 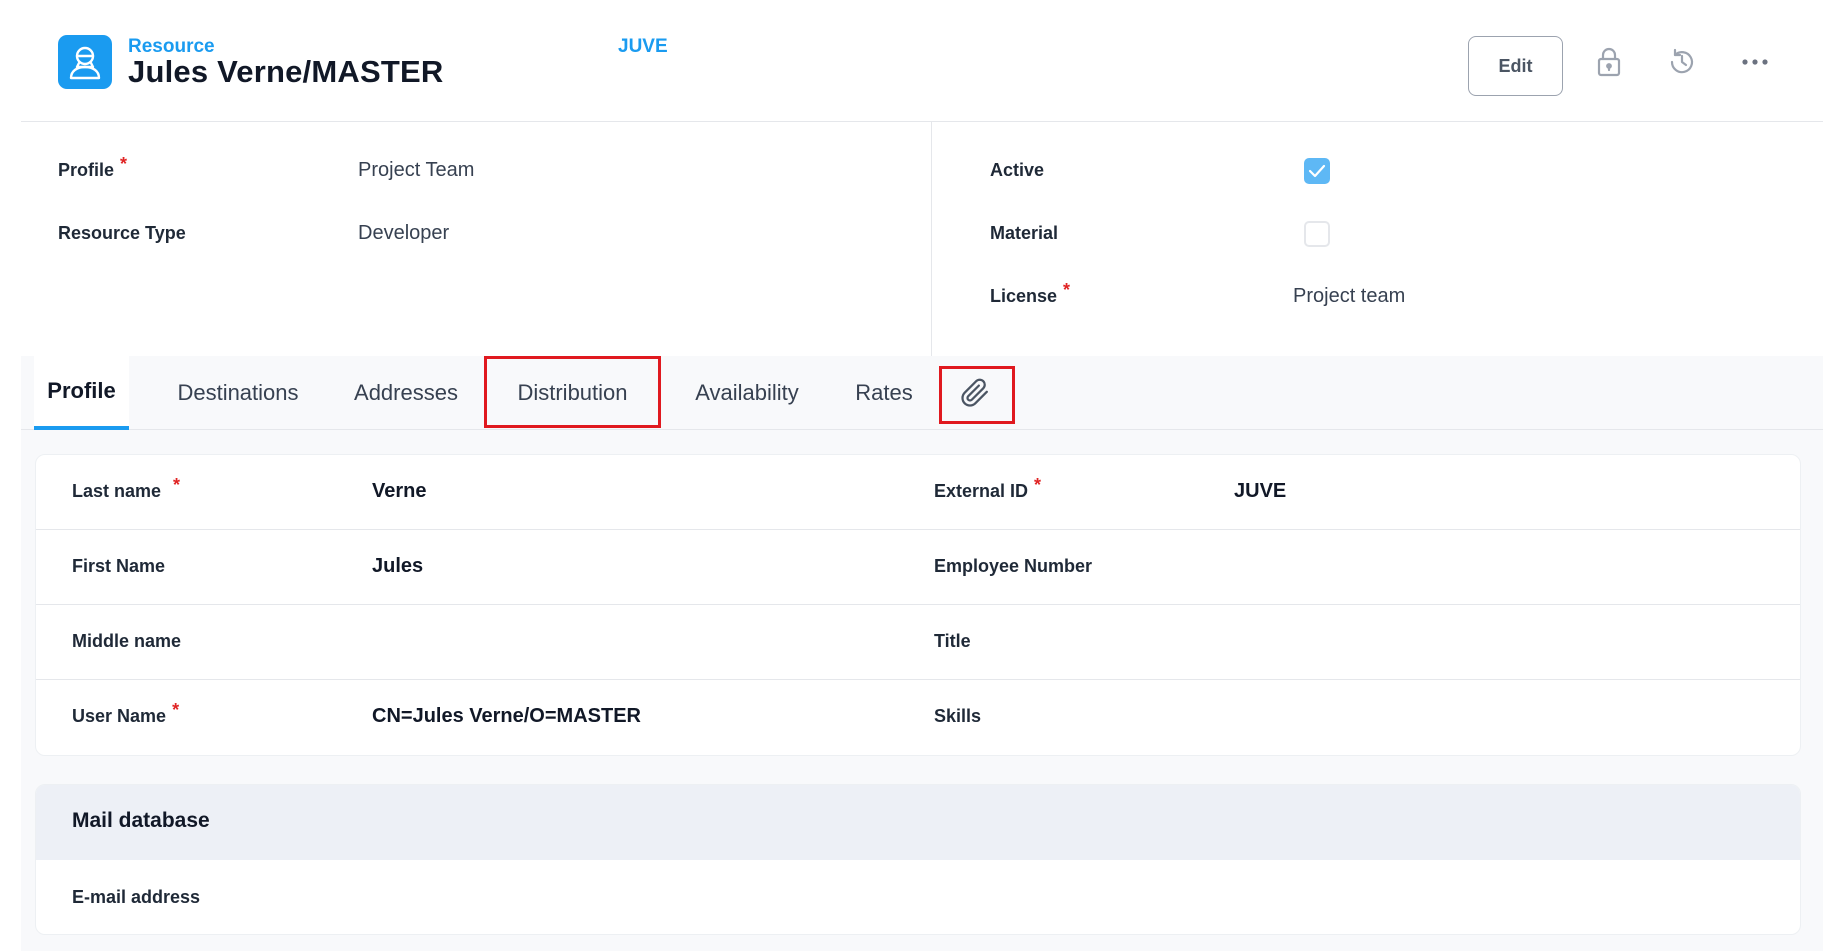 I want to click on active-checkbox, so click(x=1317, y=171).